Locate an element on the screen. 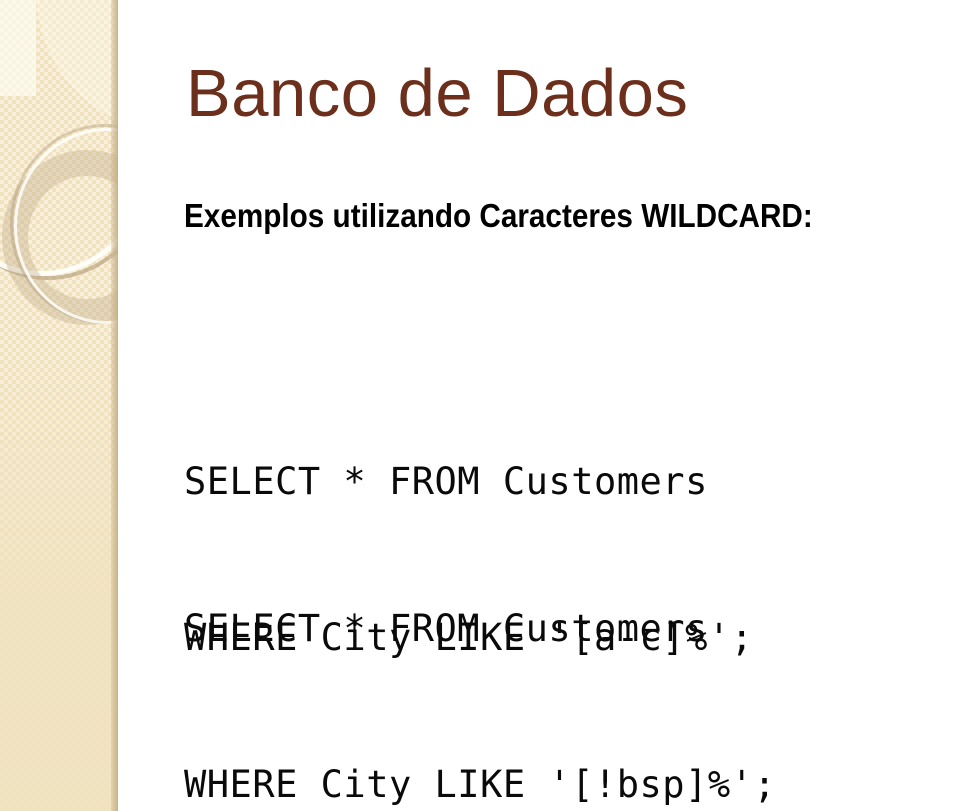 Image resolution: width=960 pixels, height=811 pixels. slide-subtitle: Exemplos utilizando Caracteres WILDCARD: is located at coordinates (498, 215).